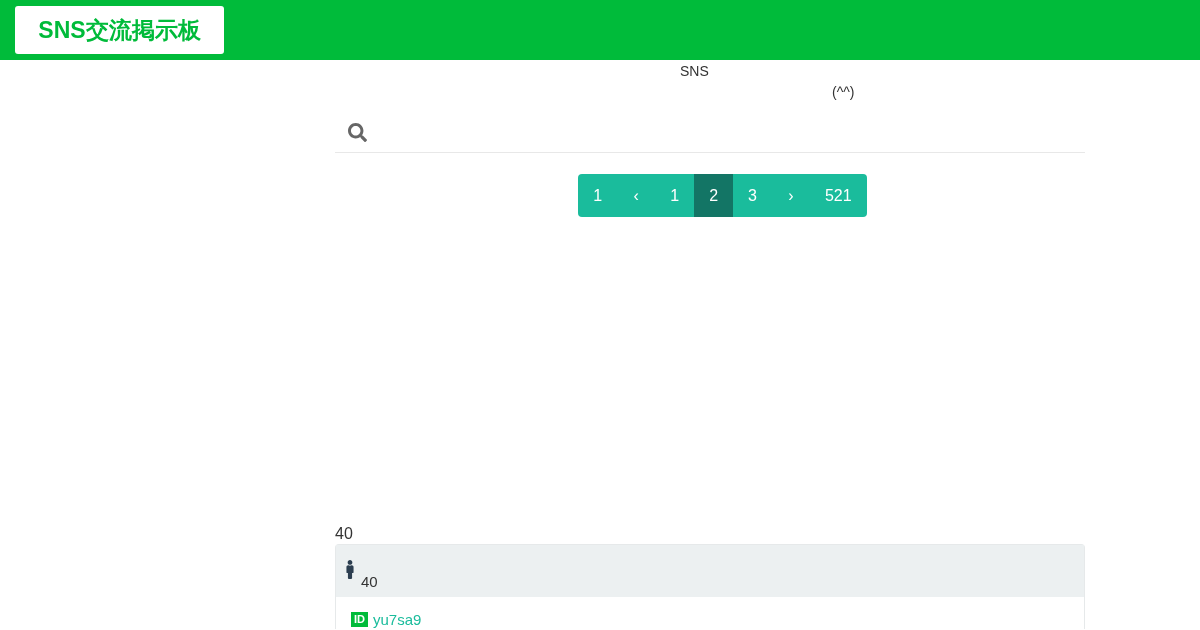 Image resolution: width=1200 pixels, height=630 pixels. What do you see at coordinates (357, 132) in the screenshot?
I see `search-icon` at bounding box center [357, 132].